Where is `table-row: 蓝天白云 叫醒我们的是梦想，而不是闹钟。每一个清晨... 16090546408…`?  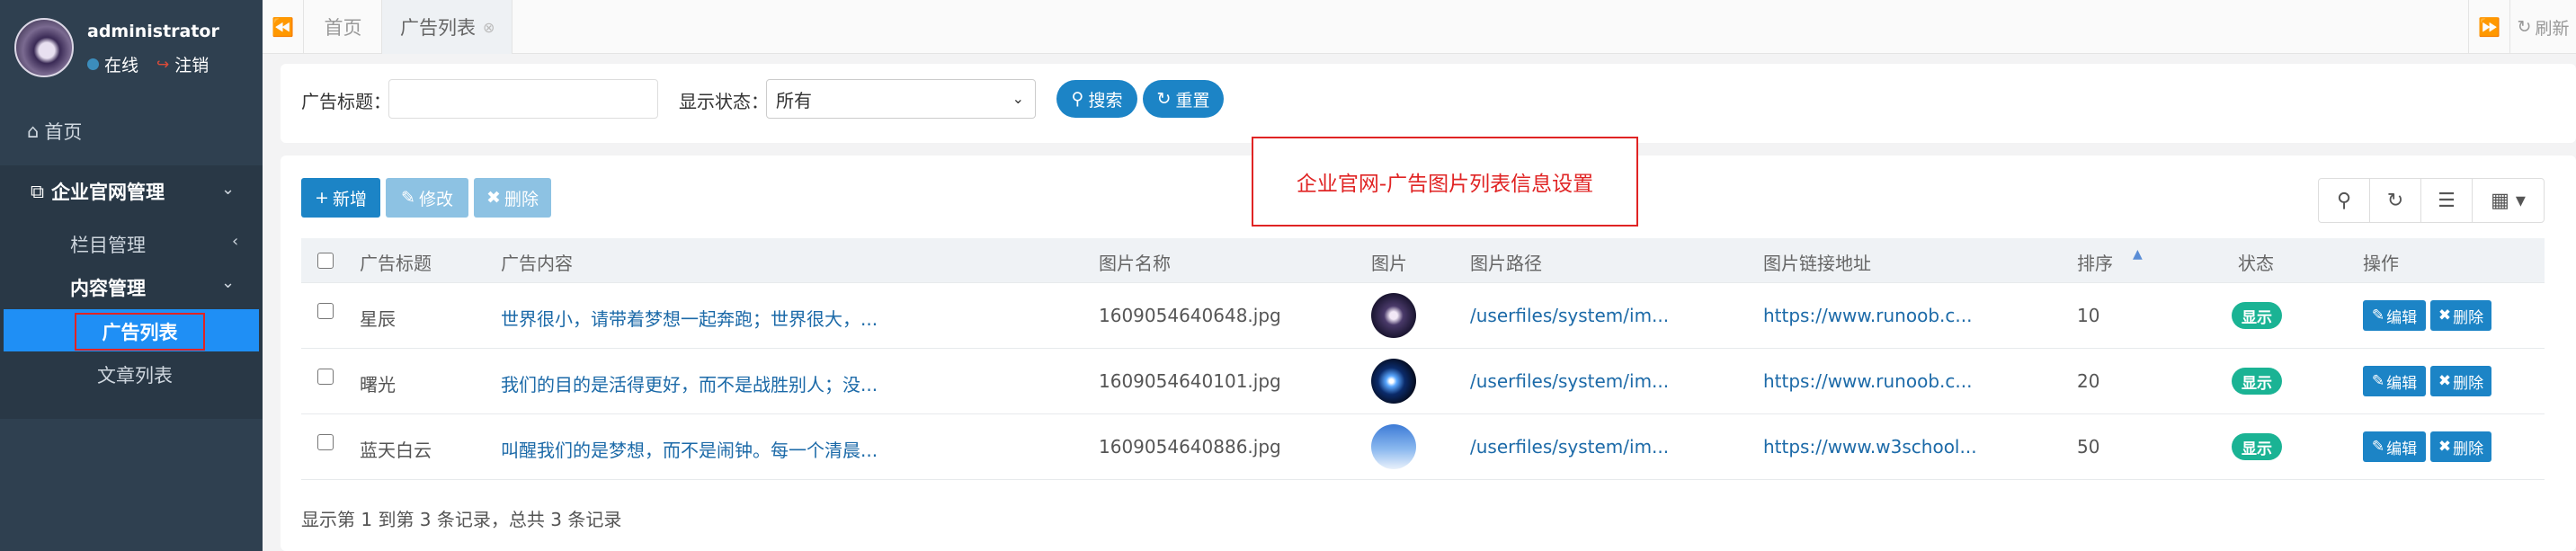
table-row: 蓝天白云 叫醒我们的是梦想，而不是闹钟。每一个清晨... 16090546408… is located at coordinates (1423, 447).